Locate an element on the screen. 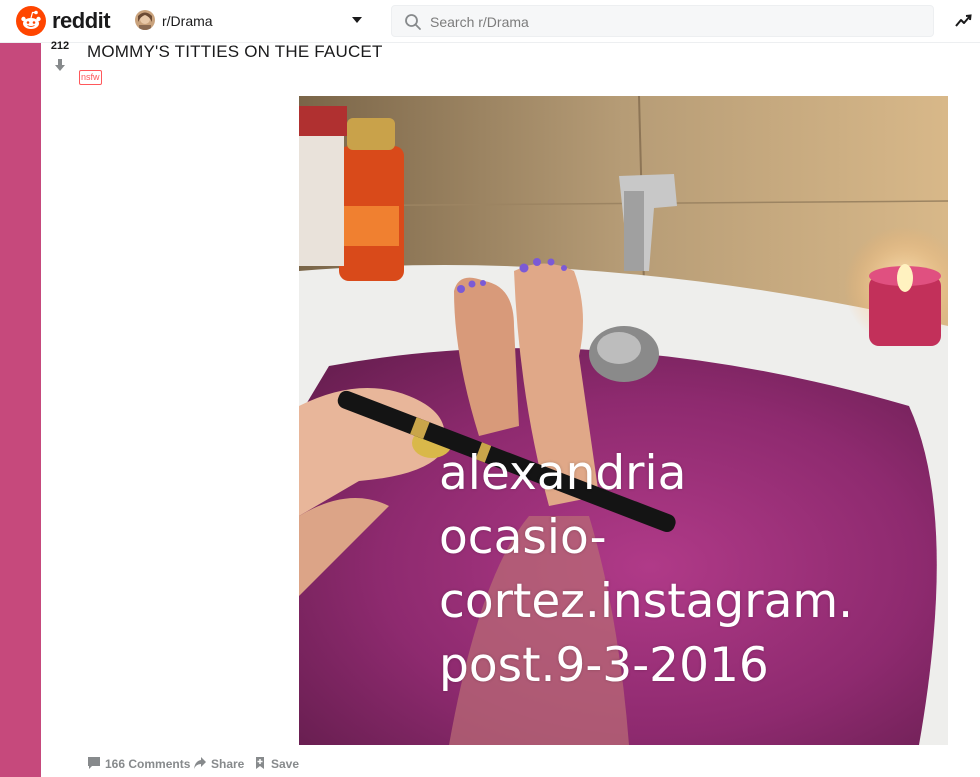 Image resolution: width=980 pixels, height=777 pixels. nsfw-flair: nsfw is located at coordinates (90, 77).